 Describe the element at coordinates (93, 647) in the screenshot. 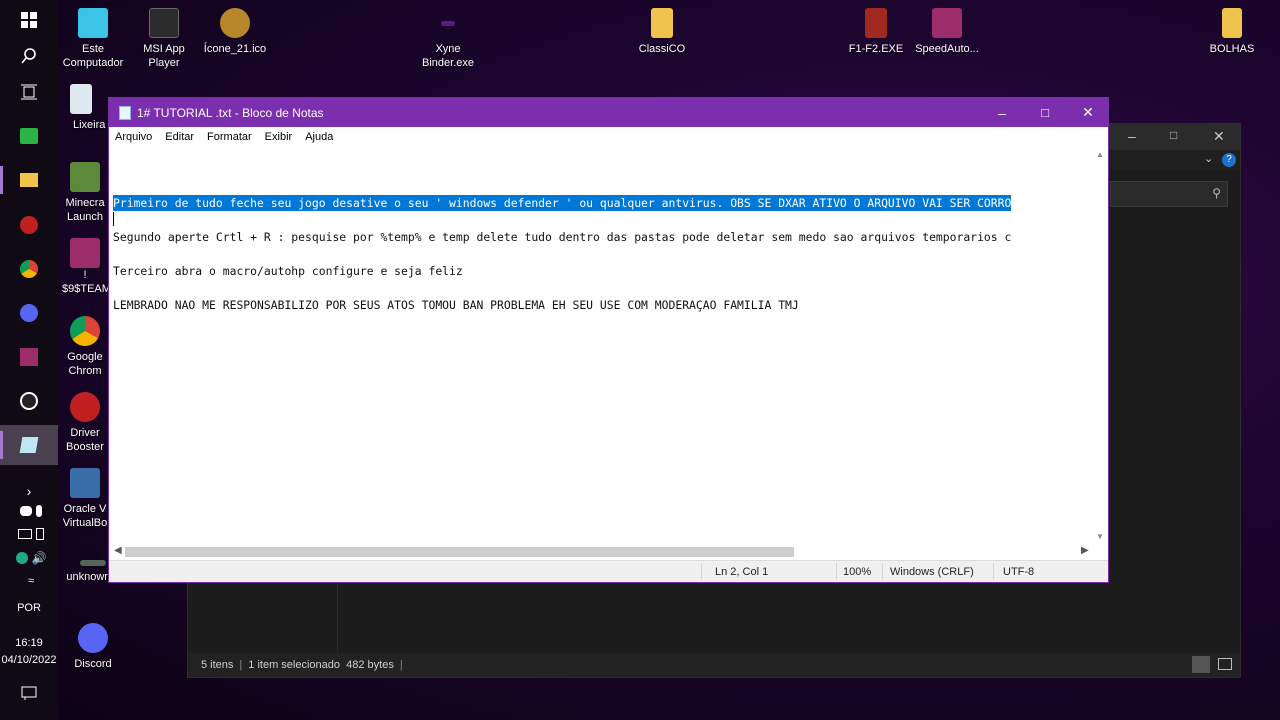

I see `desktop-icon-discord: Discord` at that location.